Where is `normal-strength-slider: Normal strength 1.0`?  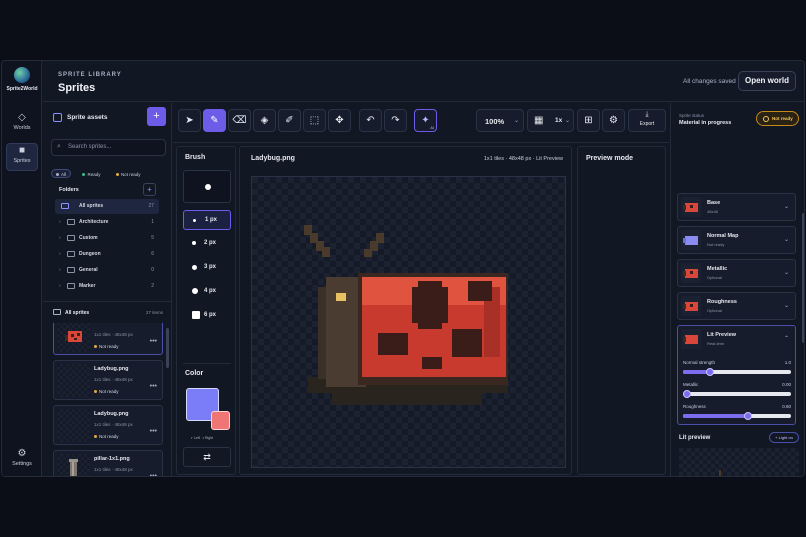 normal-strength-slider: Normal strength 1.0 is located at coordinates (737, 370).